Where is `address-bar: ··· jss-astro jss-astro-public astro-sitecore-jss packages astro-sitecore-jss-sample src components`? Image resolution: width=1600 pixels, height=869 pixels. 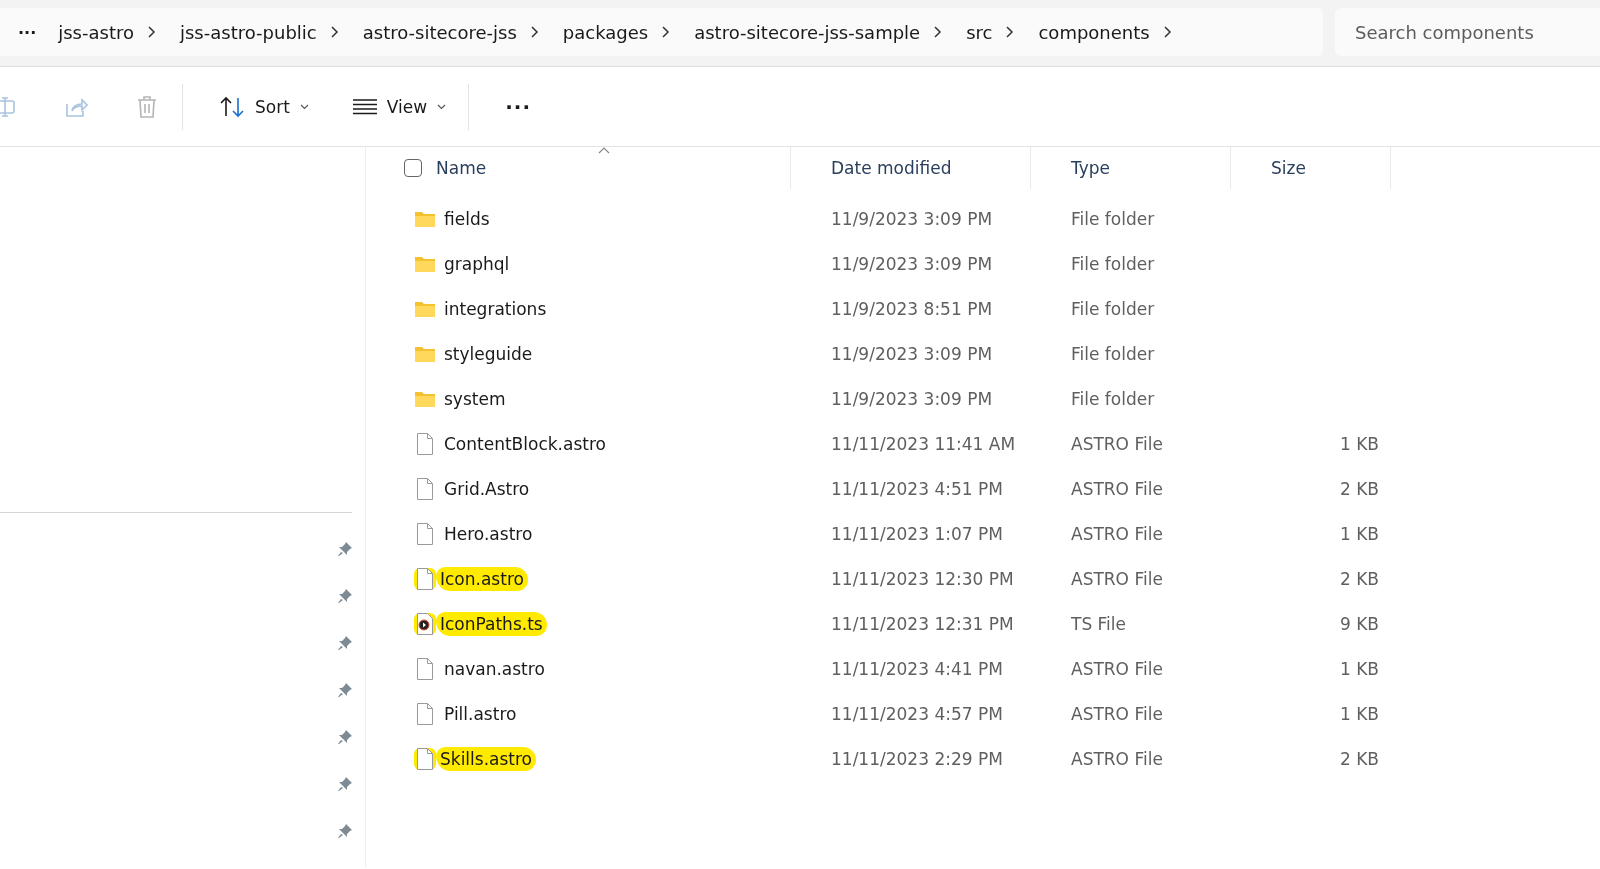
address-bar: ··· jss-astro jss-astro-public astro-sitecore-jss packages astro-sitecore-jss-sample src components is located at coordinates (661, 32).